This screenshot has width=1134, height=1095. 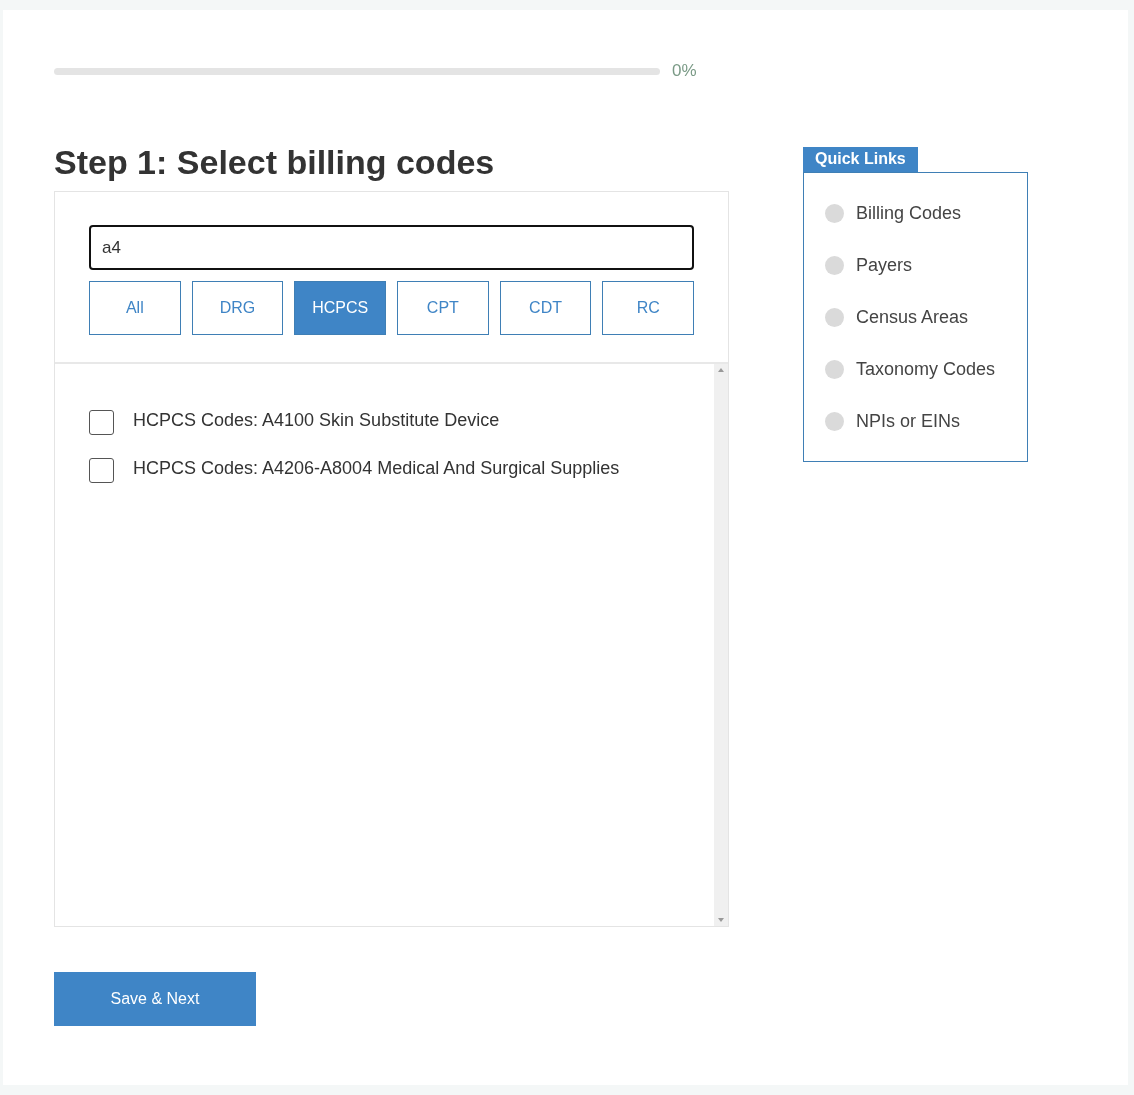 What do you see at coordinates (155, 999) in the screenshot?
I see `save-next-button: Save & Next` at bounding box center [155, 999].